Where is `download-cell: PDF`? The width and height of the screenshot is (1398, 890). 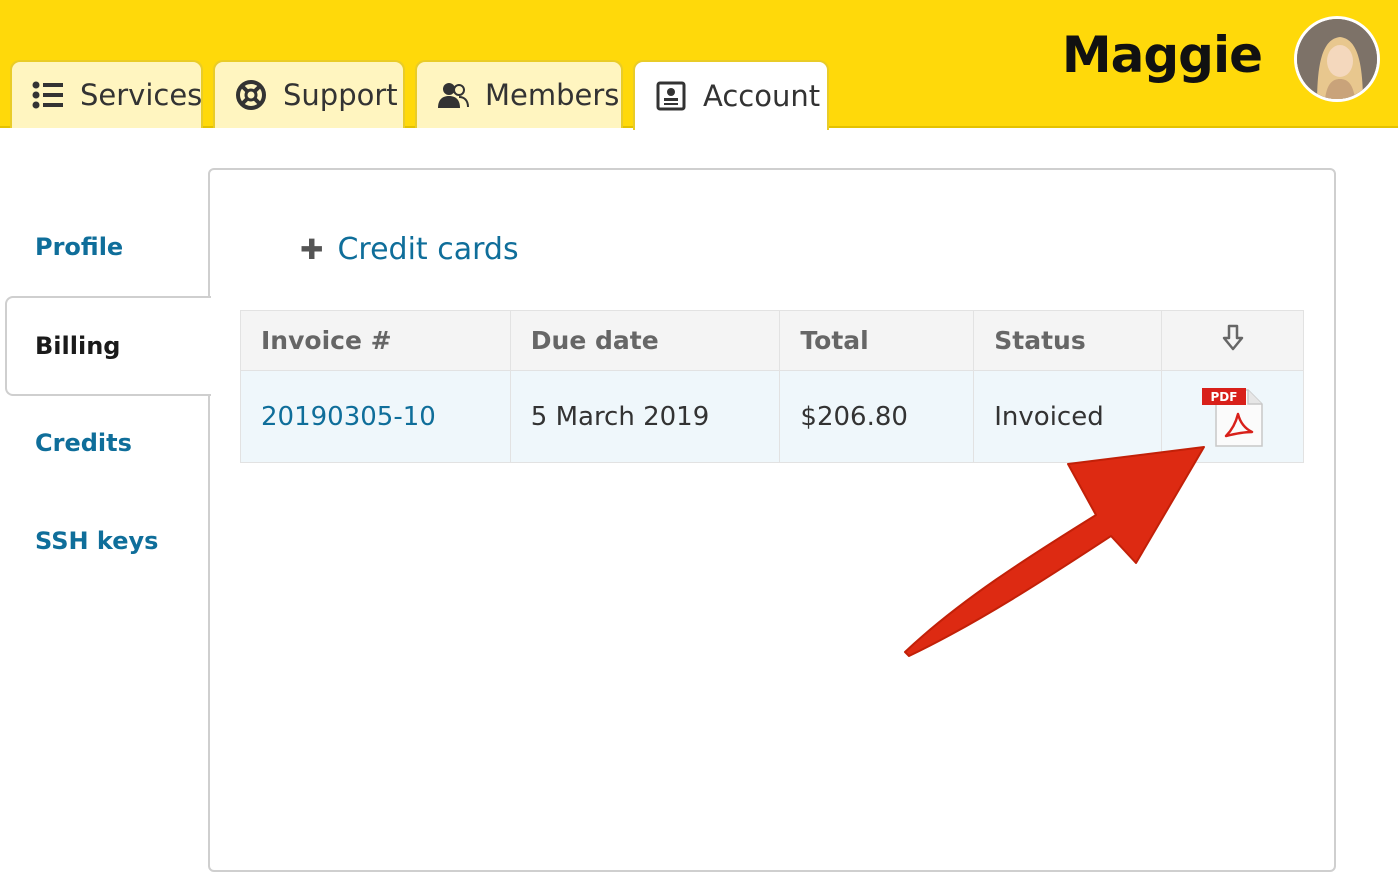 download-cell: PDF is located at coordinates (1232, 416).